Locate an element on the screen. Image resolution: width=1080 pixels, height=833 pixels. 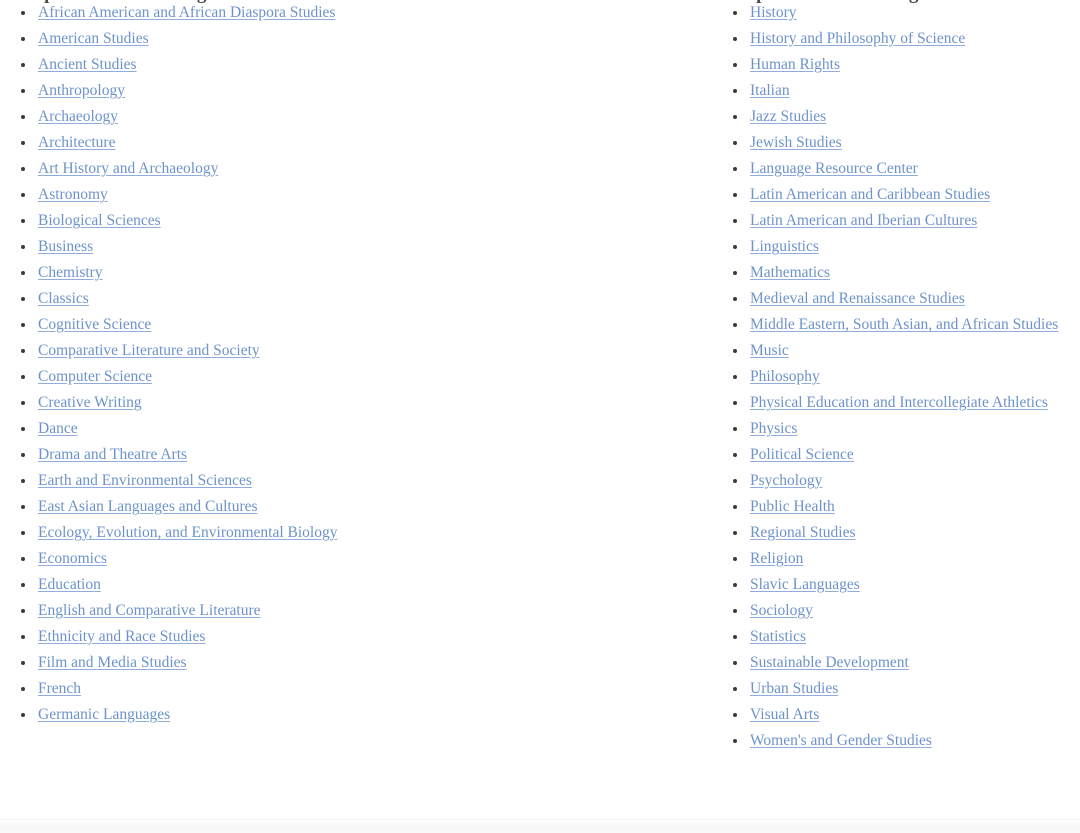
department-link: Dance is located at coordinates (58, 428).